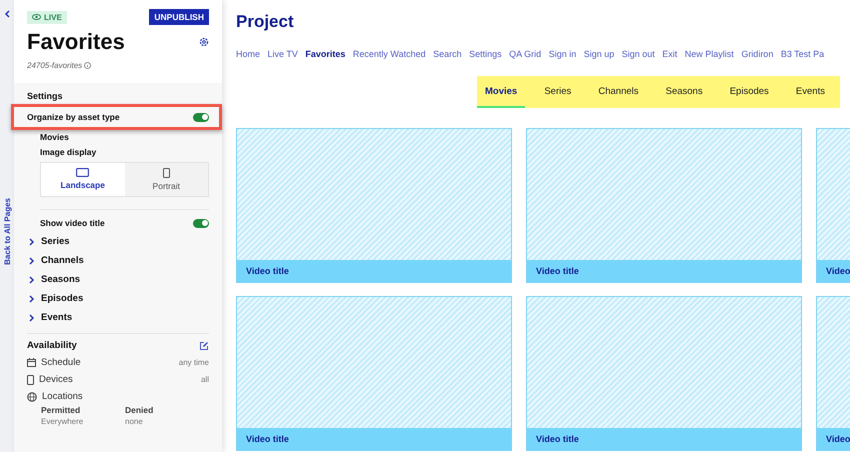  What do you see at coordinates (76, 42) in the screenshot?
I see `page-title: Favorites` at bounding box center [76, 42].